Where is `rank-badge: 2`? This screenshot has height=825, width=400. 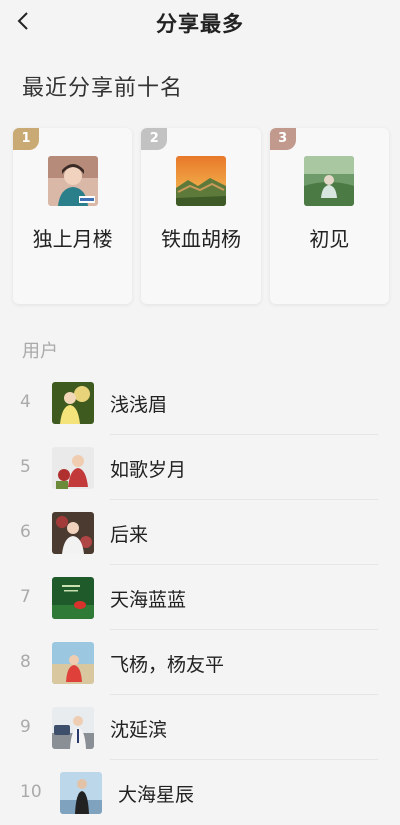 rank-badge: 2 is located at coordinates (154, 139).